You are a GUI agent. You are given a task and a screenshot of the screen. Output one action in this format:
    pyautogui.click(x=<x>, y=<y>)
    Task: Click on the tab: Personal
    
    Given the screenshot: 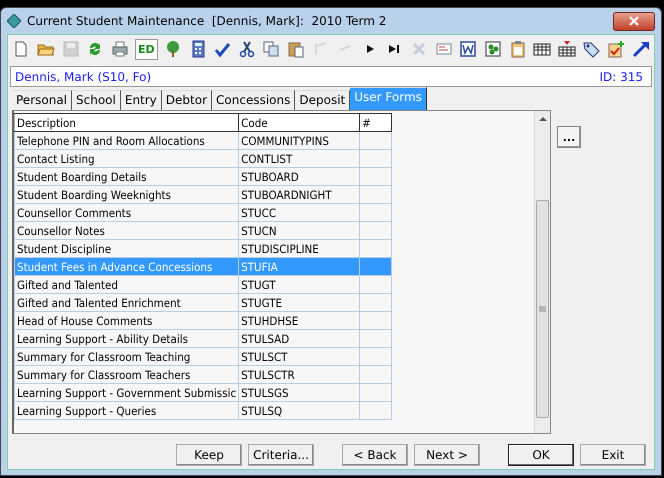 What is the action you would take?
    pyautogui.click(x=42, y=100)
    